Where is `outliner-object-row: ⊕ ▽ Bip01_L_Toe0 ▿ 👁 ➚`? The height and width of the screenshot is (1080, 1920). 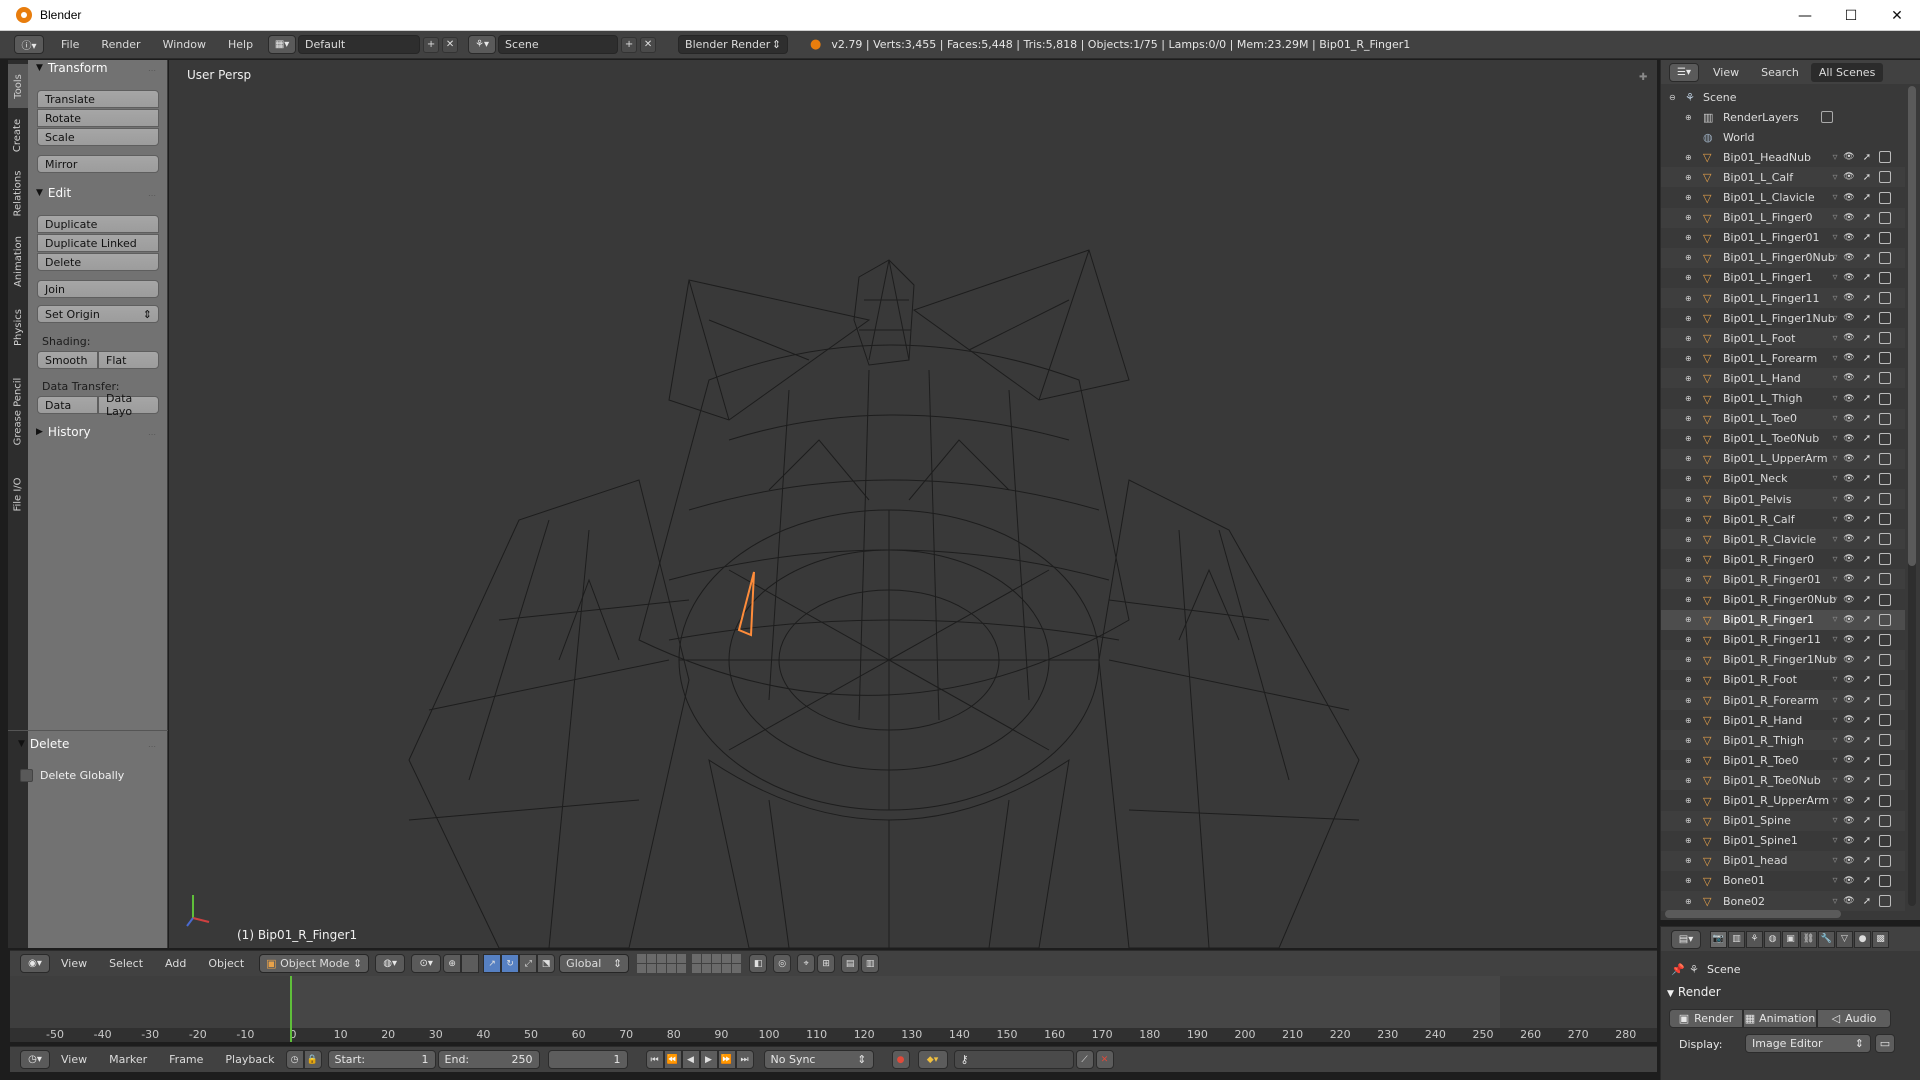
outliner-object-row: ⊕ ▽ Bip01_L_Toe0 ▿ 👁 ➚ is located at coordinates (1783, 418).